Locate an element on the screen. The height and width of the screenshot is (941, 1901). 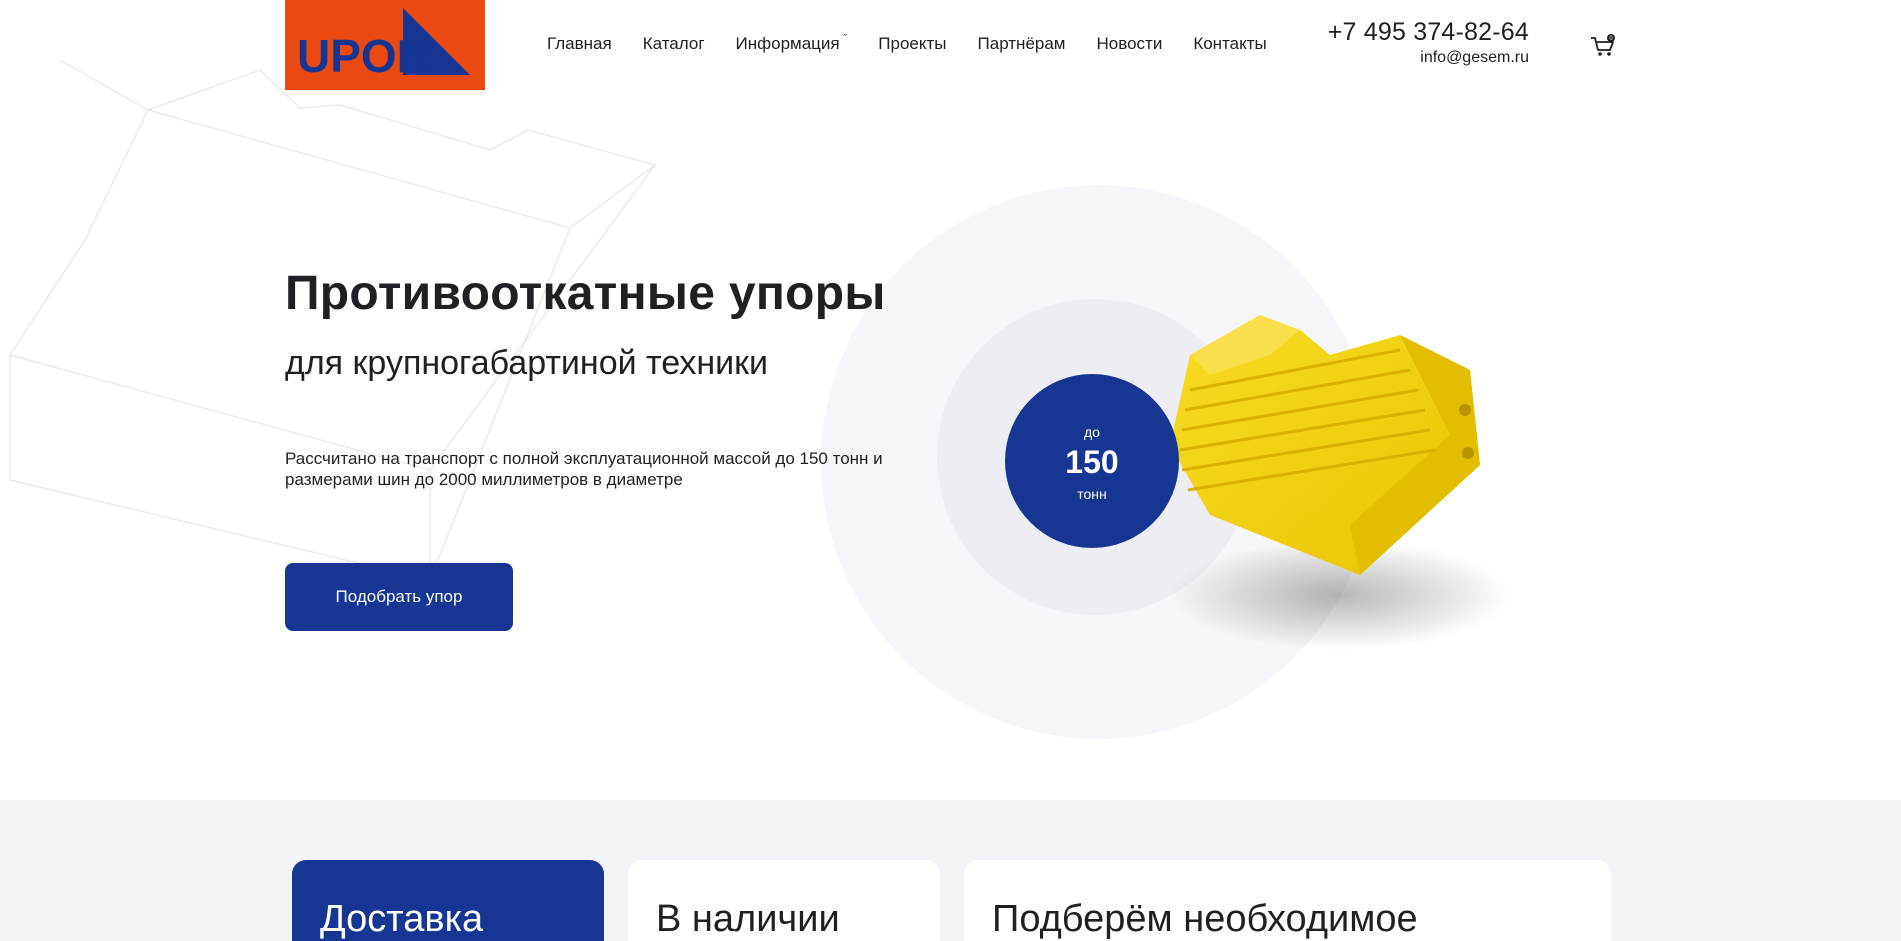
badge-prefix: до is located at coordinates (1092, 432).